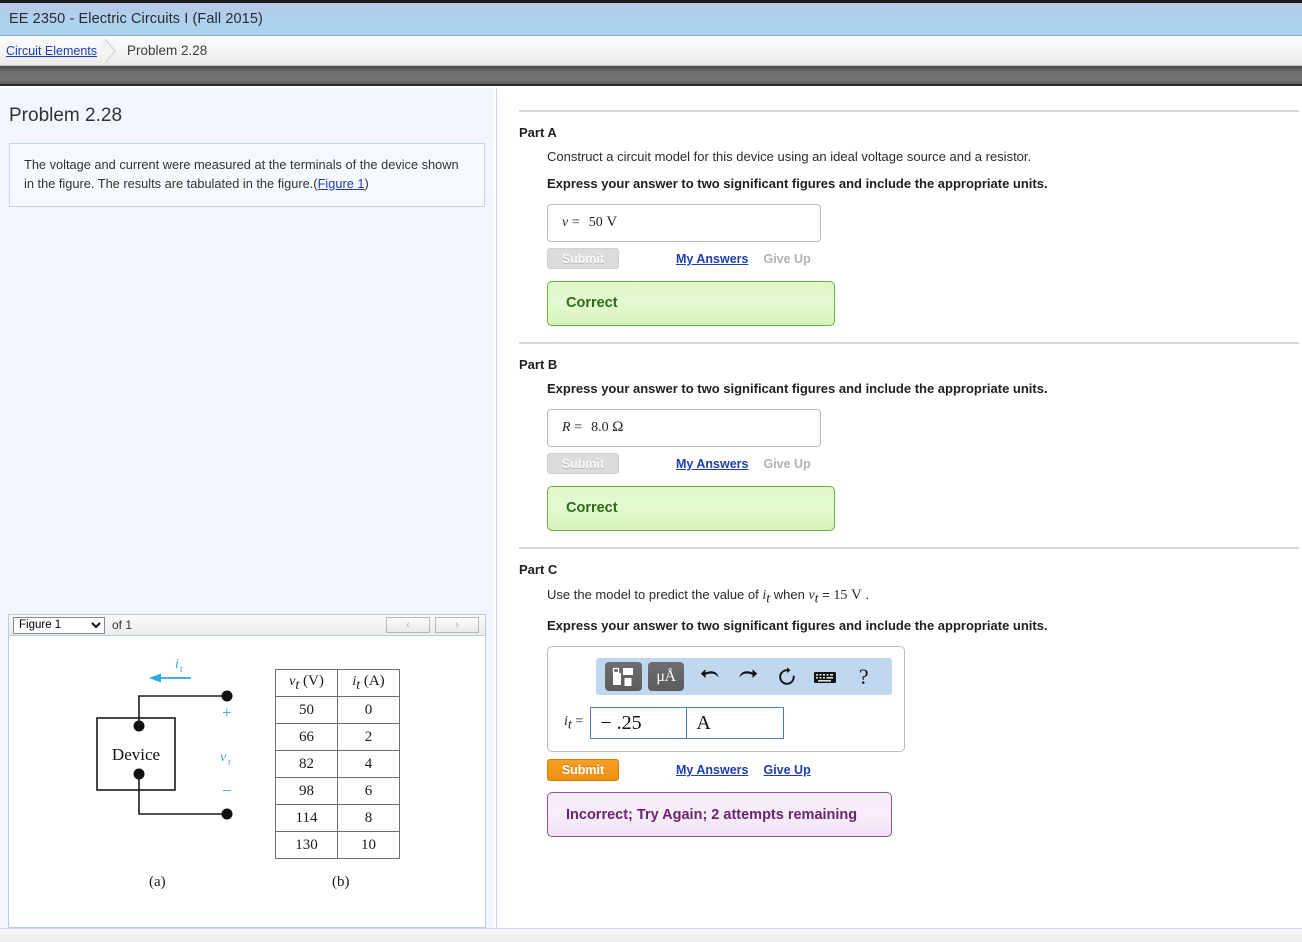 This screenshot has width=1302, height=942. Describe the element at coordinates (583, 770) in the screenshot. I see `part-c-submit-button: Submit` at that location.